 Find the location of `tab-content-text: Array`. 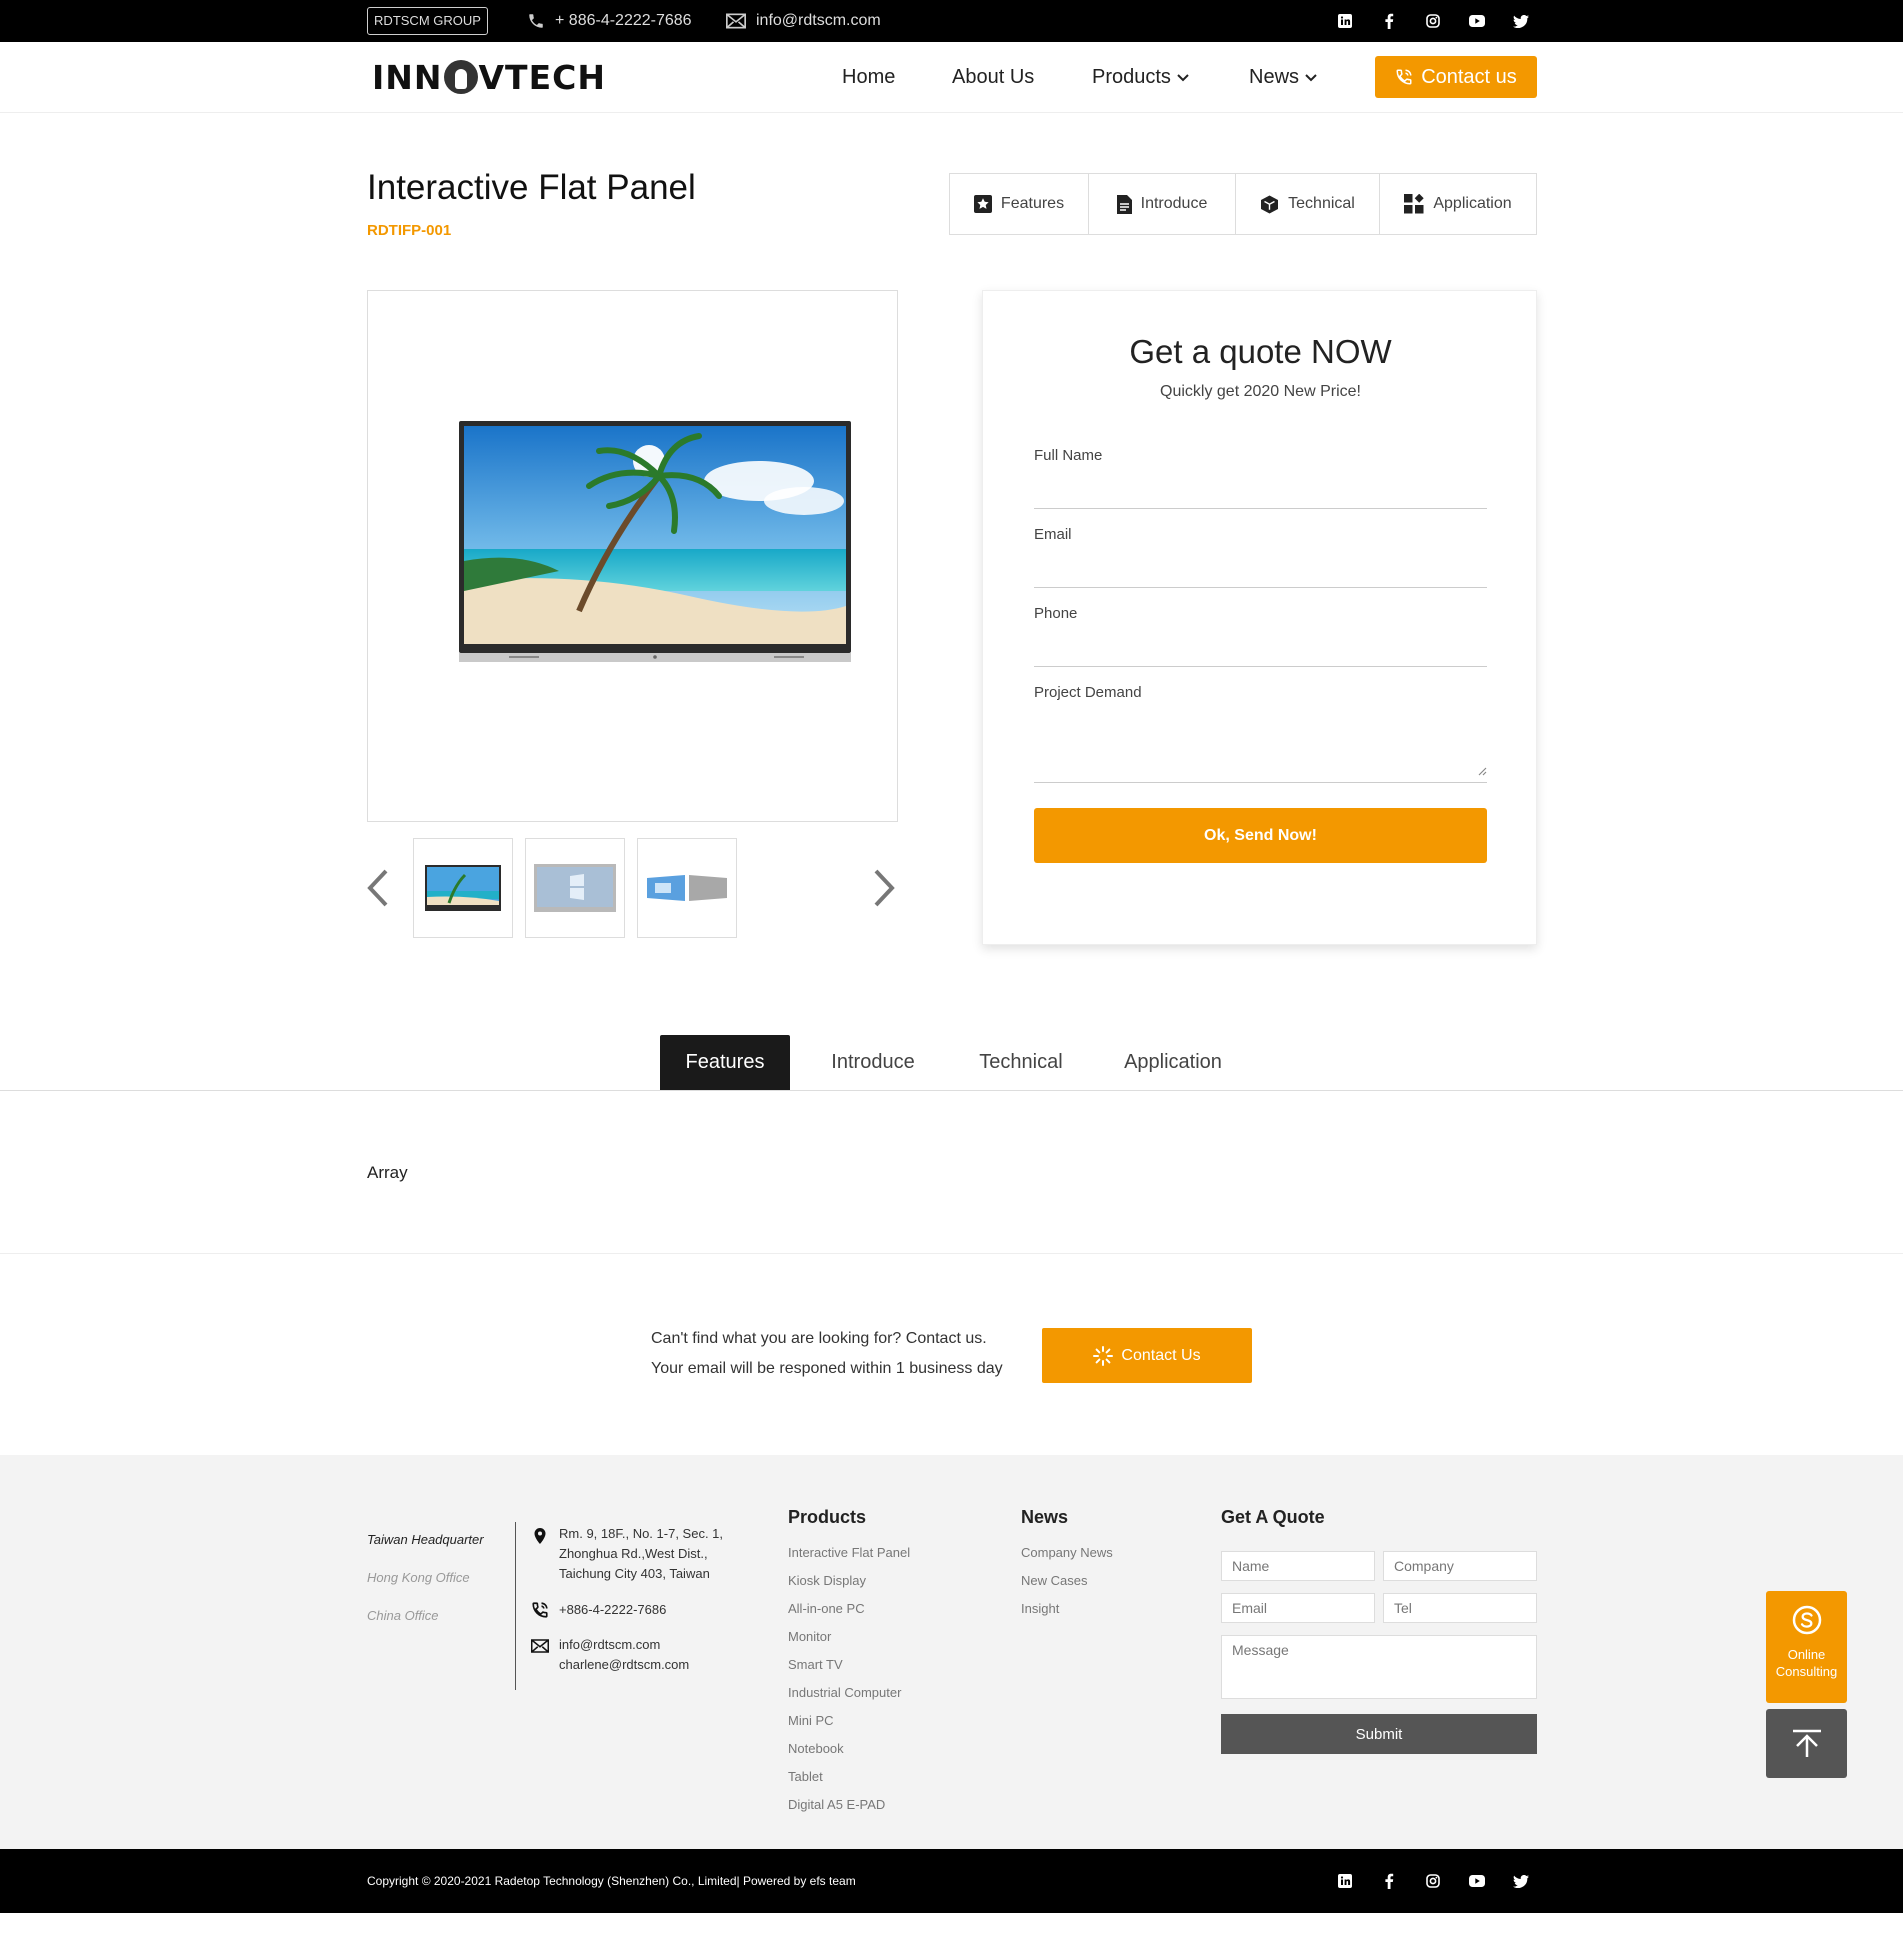

tab-content-text: Array is located at coordinates (387, 1172).